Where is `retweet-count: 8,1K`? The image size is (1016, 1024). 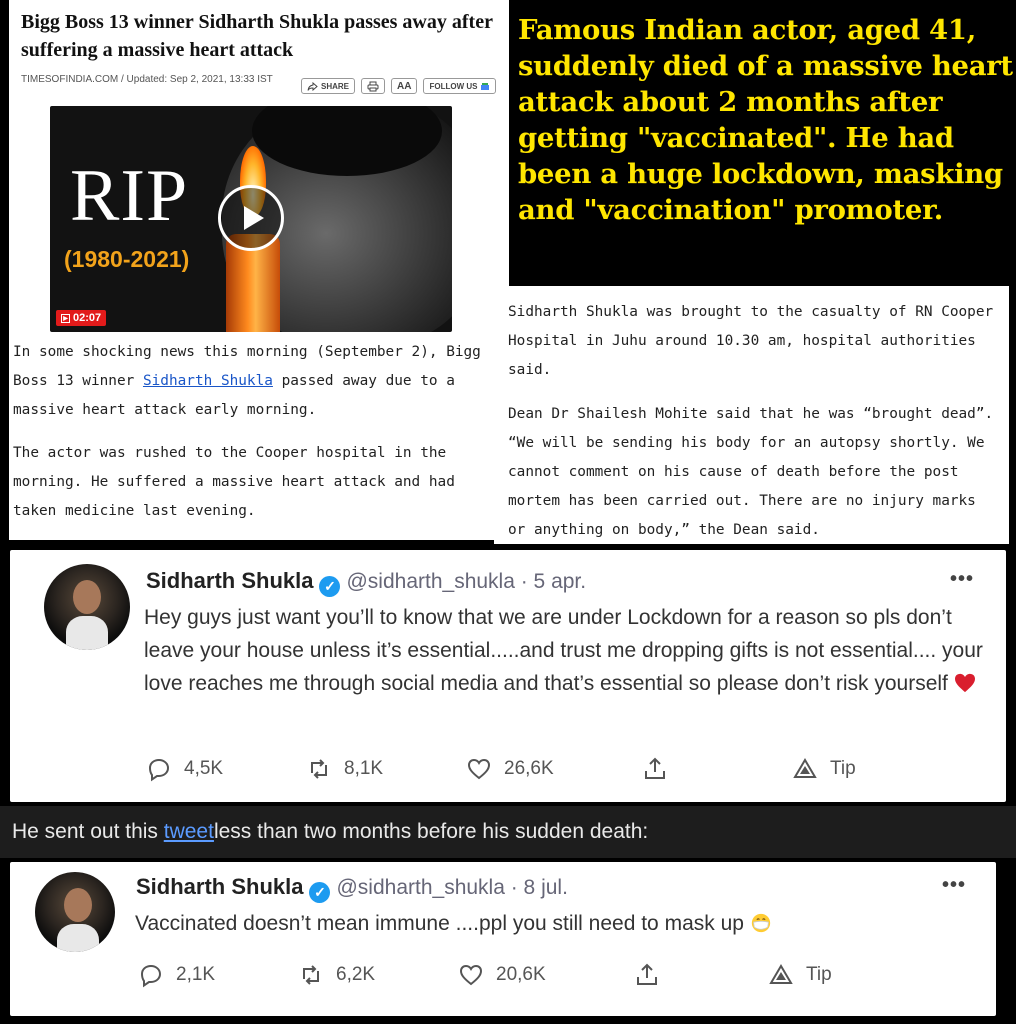 retweet-count: 8,1K is located at coordinates (364, 768).